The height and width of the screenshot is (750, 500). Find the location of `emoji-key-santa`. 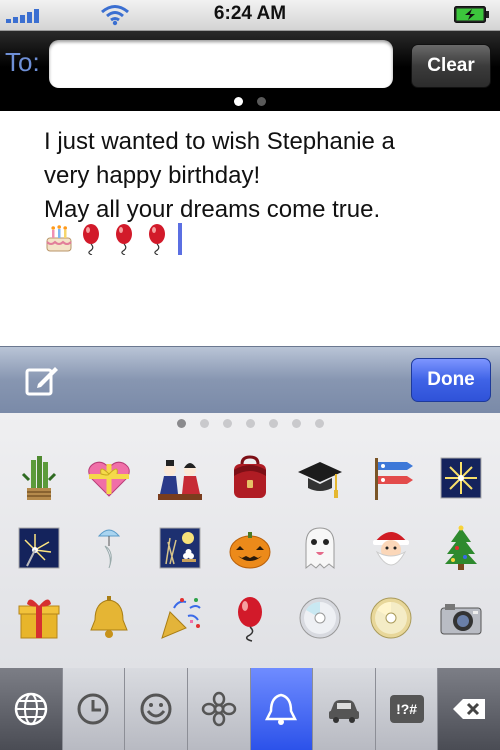

emoji-key-santa is located at coordinates (391, 548).